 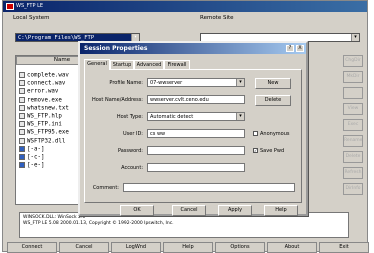 I want to click on list-item: whatsnew.txt, so click(x=44, y=108).